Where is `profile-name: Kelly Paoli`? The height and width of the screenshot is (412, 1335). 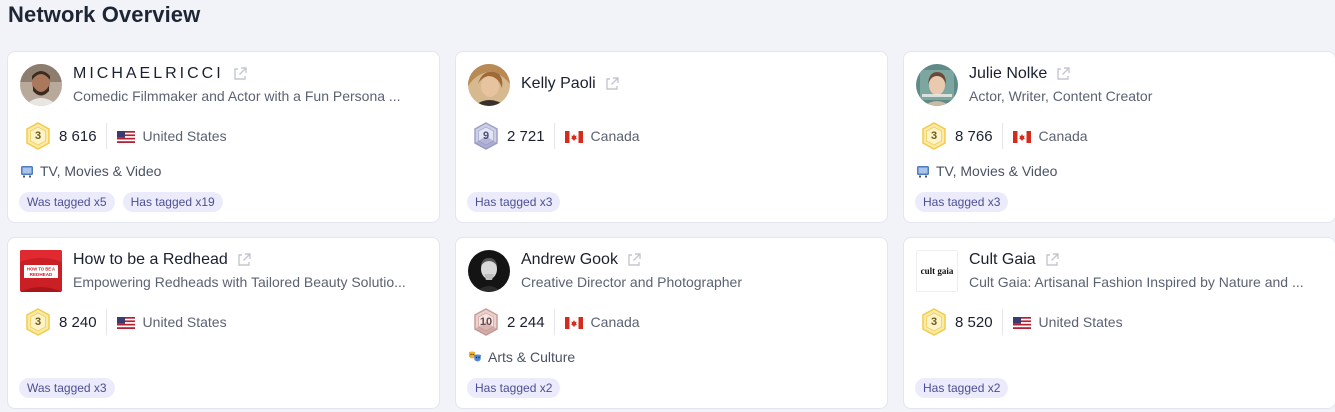 profile-name: Kelly Paoli is located at coordinates (558, 84).